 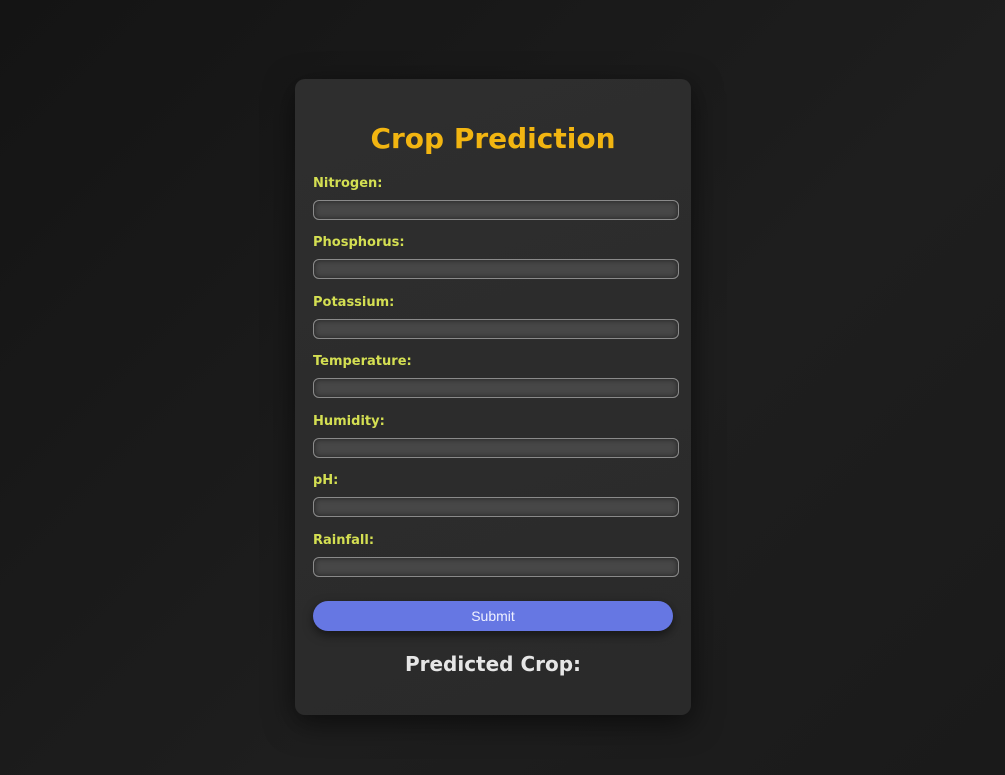 What do you see at coordinates (496, 269) in the screenshot?
I see `phosphorus-input` at bounding box center [496, 269].